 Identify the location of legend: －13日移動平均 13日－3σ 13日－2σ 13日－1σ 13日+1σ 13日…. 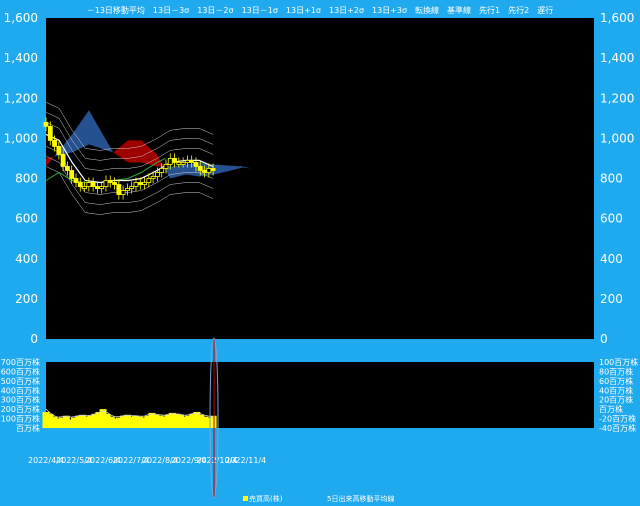
(320, 10).